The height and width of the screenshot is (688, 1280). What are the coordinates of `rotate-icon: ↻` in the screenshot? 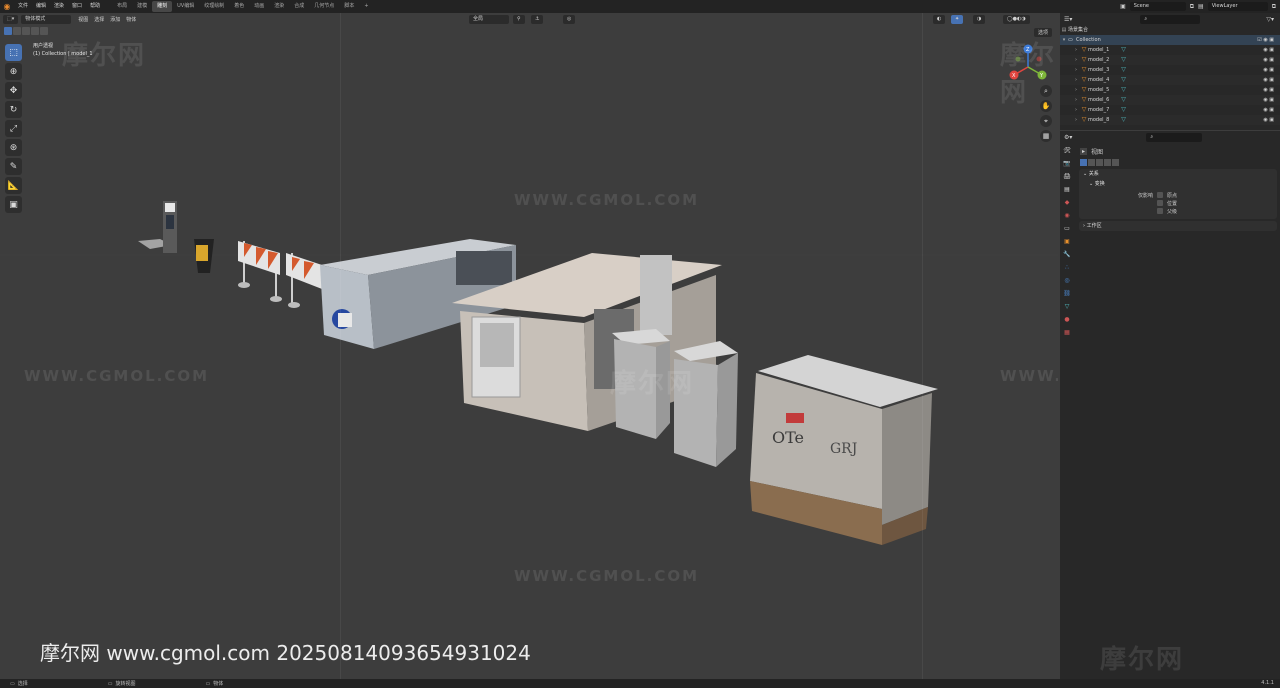 It's located at (13, 109).